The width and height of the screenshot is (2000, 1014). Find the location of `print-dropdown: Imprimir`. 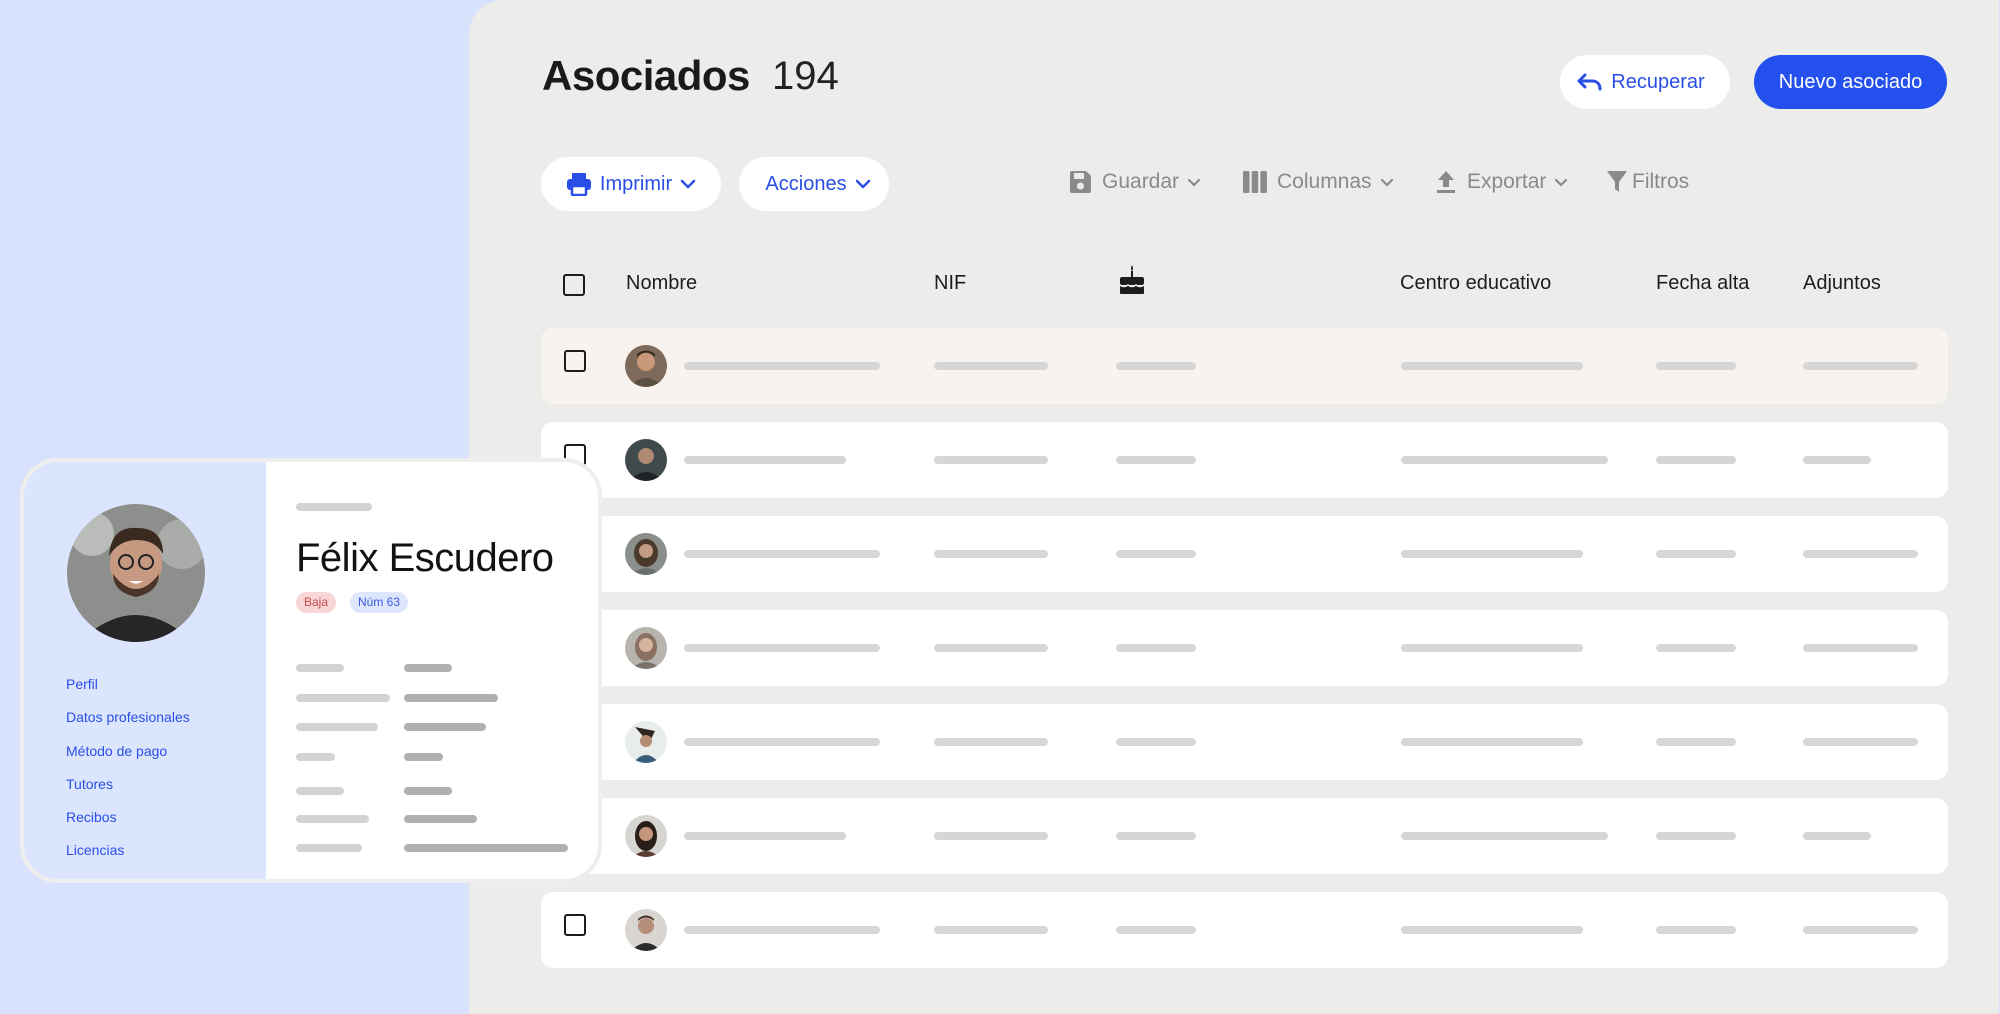

print-dropdown: Imprimir is located at coordinates (631, 184).